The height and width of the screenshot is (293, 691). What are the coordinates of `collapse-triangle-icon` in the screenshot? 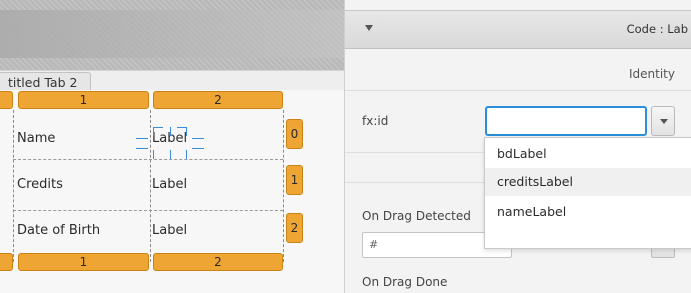 It's located at (369, 28).